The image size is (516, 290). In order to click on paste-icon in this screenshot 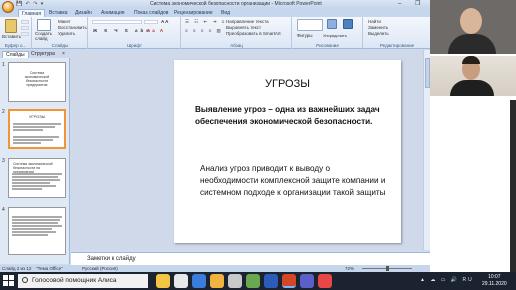, I will do `click(11, 26)`.